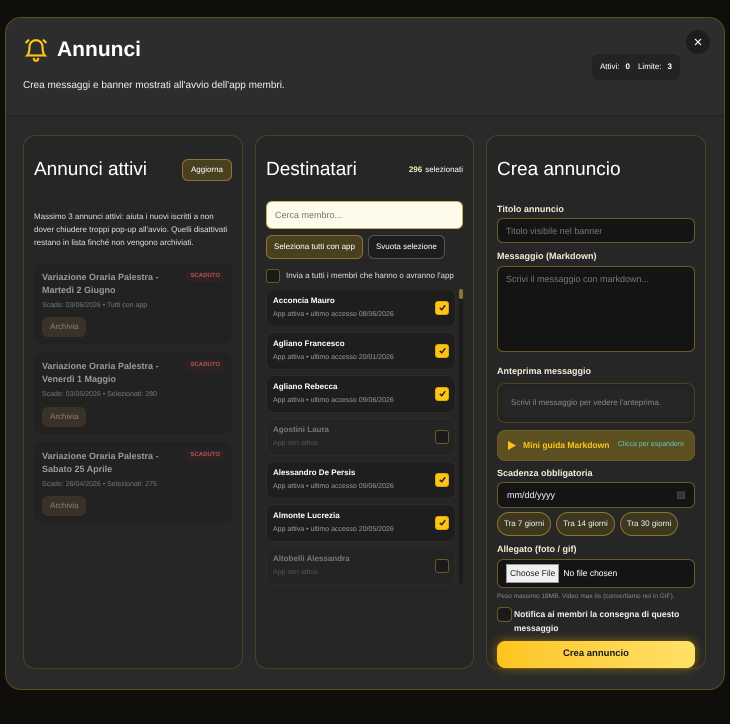  I want to click on field-label: Allegato (foto / gif), so click(537, 549).